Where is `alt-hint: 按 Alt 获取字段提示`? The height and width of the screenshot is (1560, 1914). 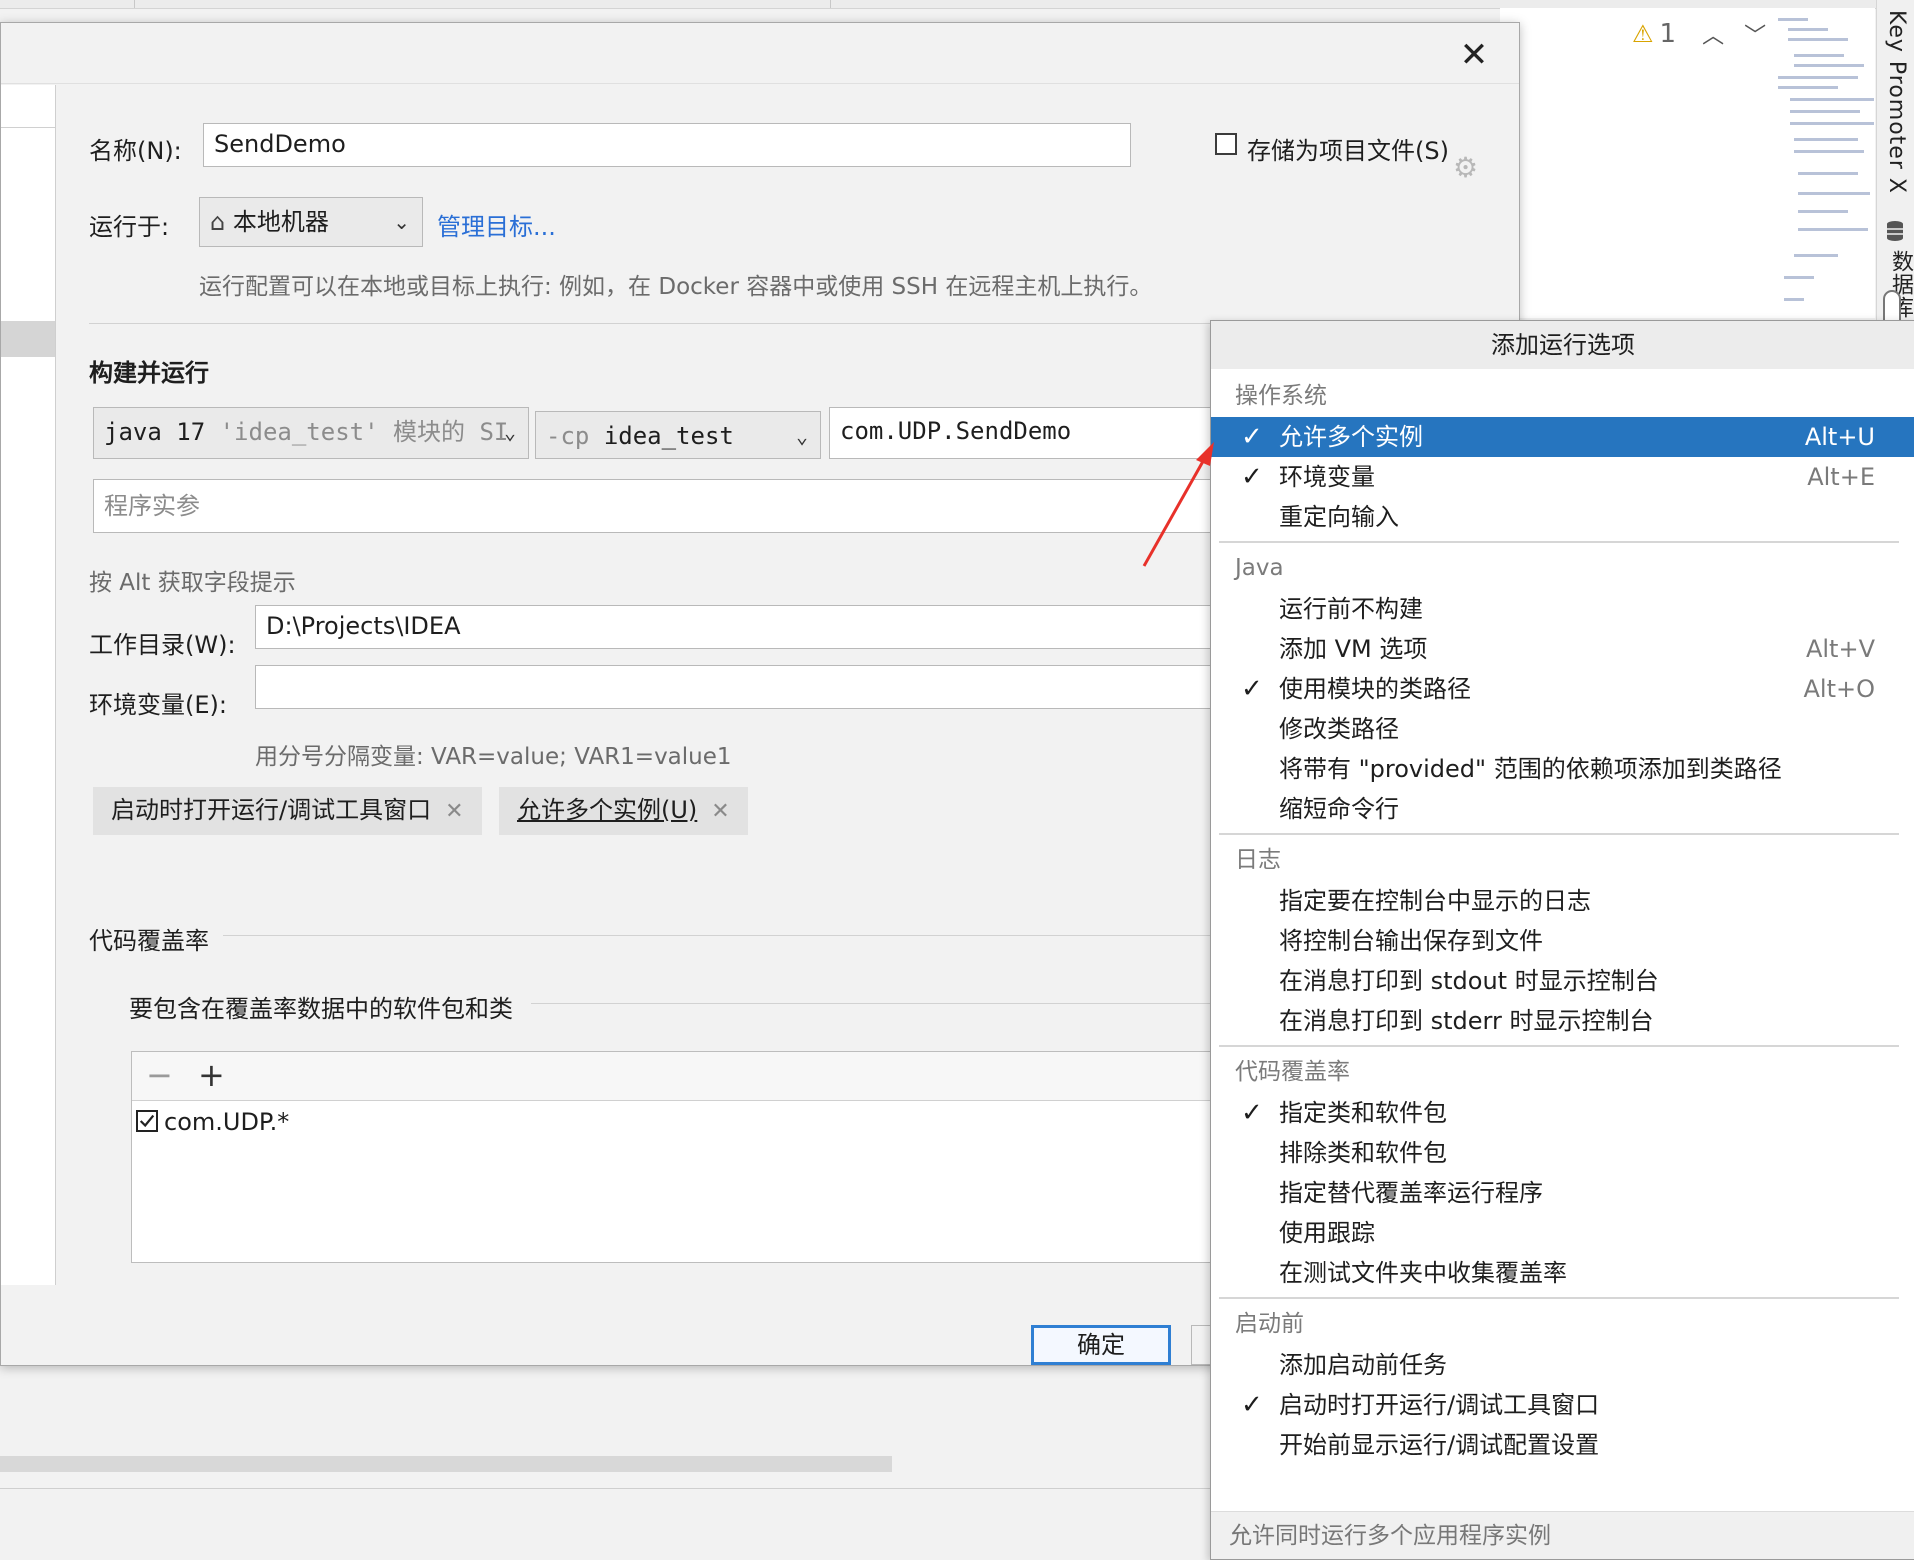
alt-hint: 按 Alt 获取字段提示 is located at coordinates (192, 583).